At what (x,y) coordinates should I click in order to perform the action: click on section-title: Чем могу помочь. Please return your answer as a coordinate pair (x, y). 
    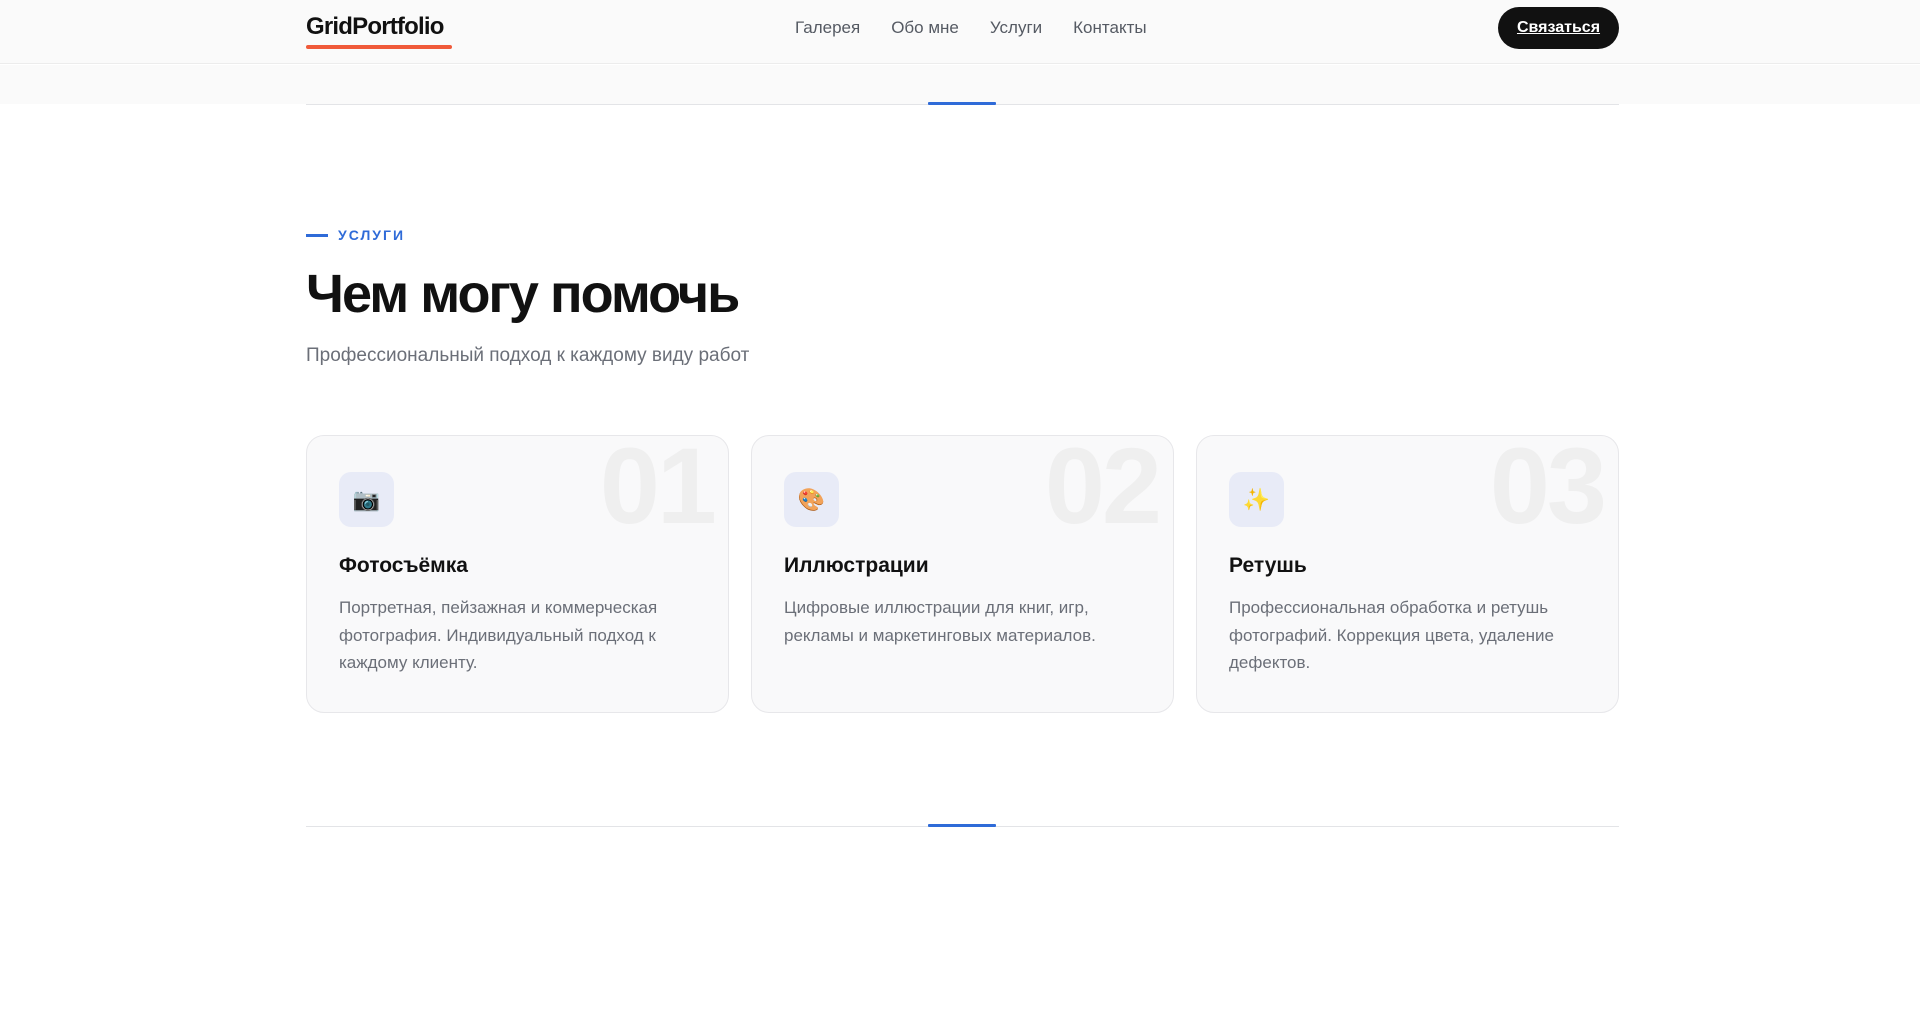
    Looking at the image, I should click on (523, 294).